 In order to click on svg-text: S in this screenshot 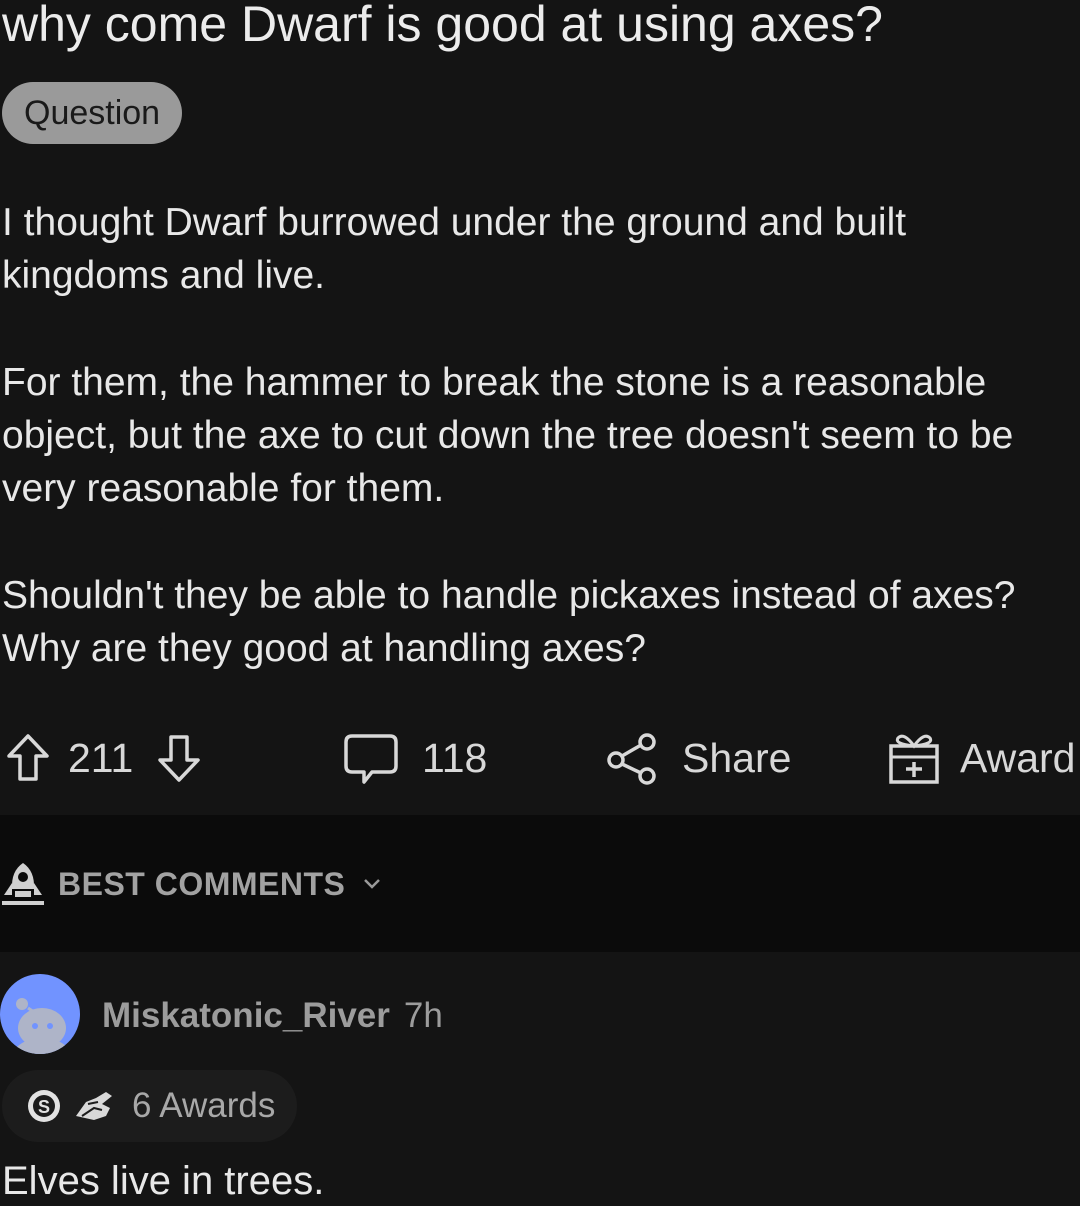, I will do `click(44, 1107)`.